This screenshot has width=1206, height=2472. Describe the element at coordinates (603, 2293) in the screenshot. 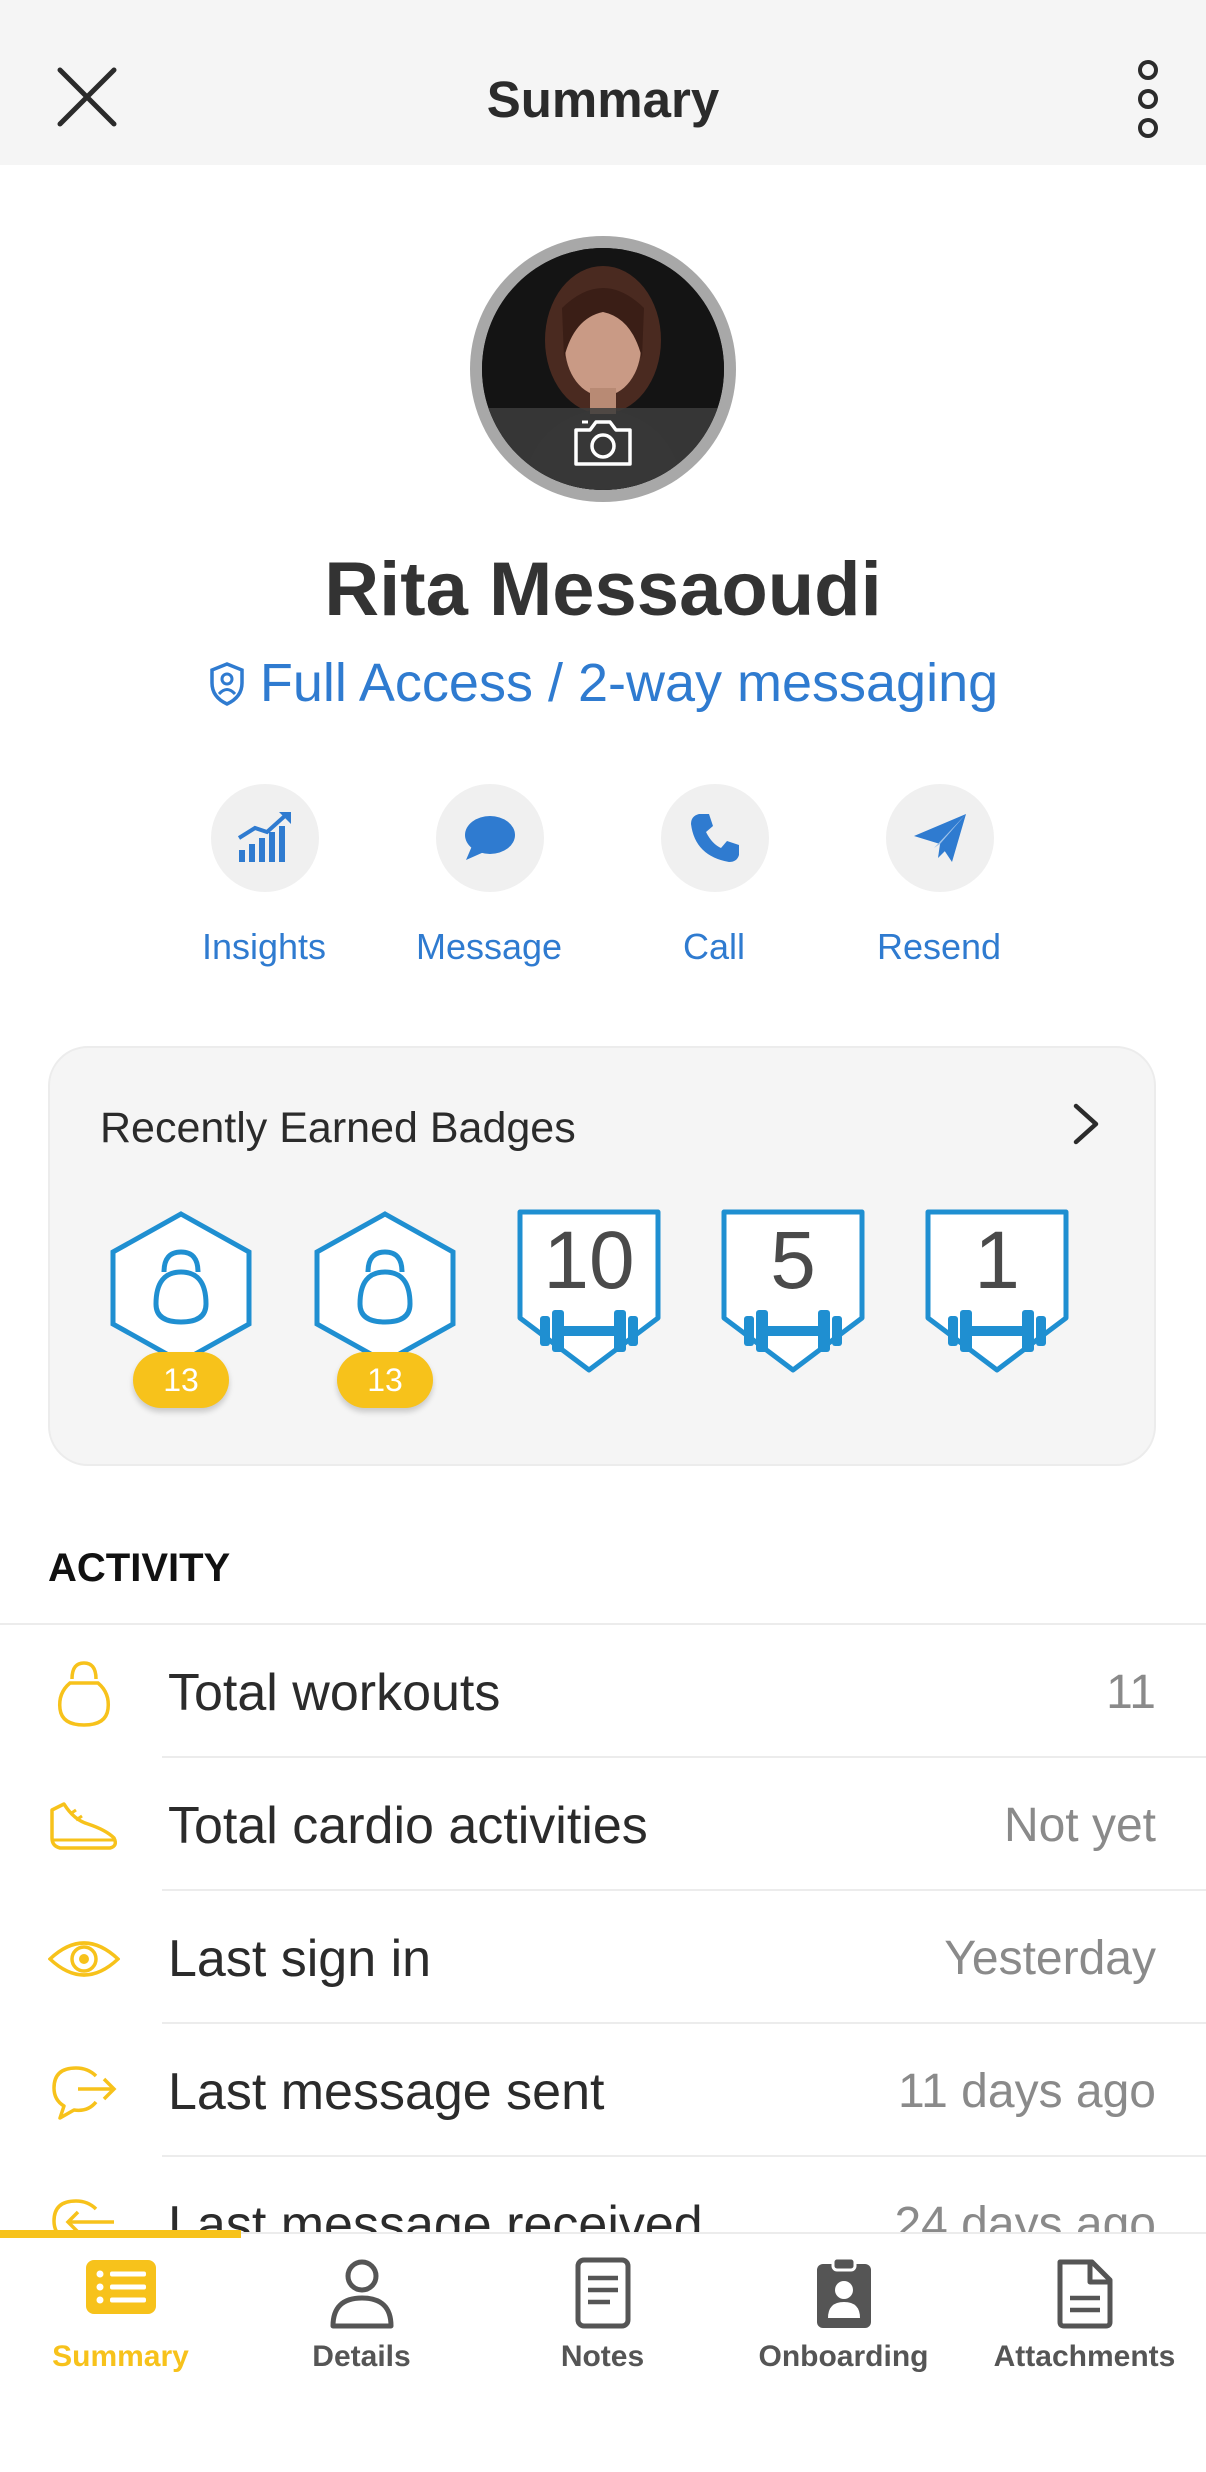

I see `notes-icon` at that location.